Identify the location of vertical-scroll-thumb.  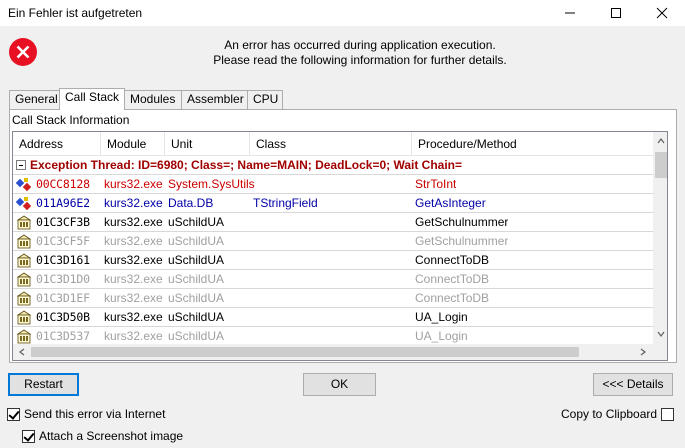
(661, 165).